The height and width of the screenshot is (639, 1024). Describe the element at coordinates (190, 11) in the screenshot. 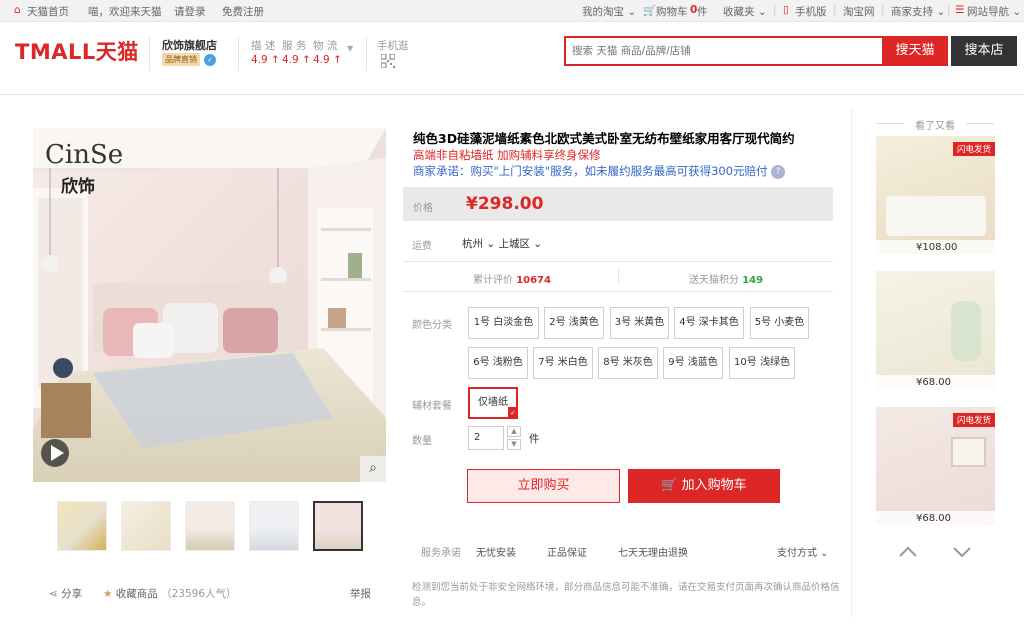

I see `login-link: 请登录` at that location.